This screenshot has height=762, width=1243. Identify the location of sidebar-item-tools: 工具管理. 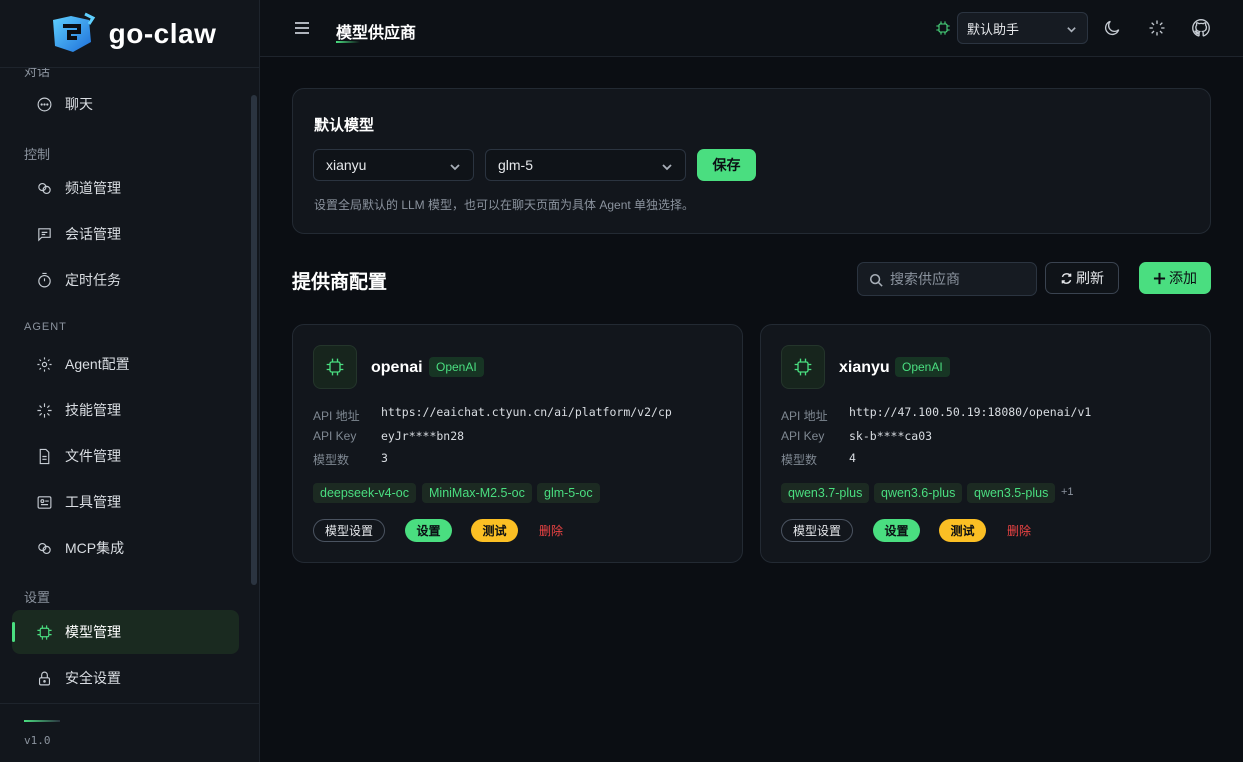
(125, 502).